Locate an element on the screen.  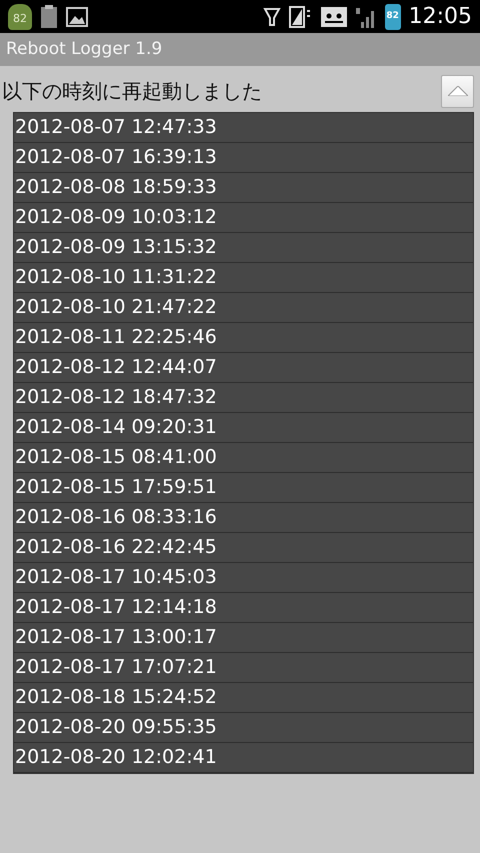
reboot-time: 2012-08-12 18:47:32 is located at coordinates (243, 398).